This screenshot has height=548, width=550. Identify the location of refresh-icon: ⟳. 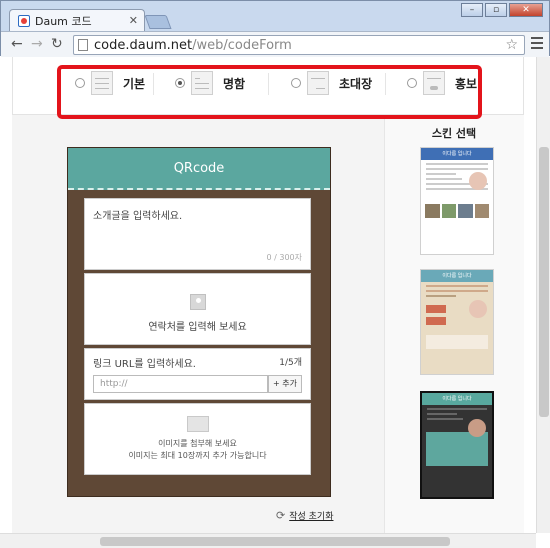
(281, 515).